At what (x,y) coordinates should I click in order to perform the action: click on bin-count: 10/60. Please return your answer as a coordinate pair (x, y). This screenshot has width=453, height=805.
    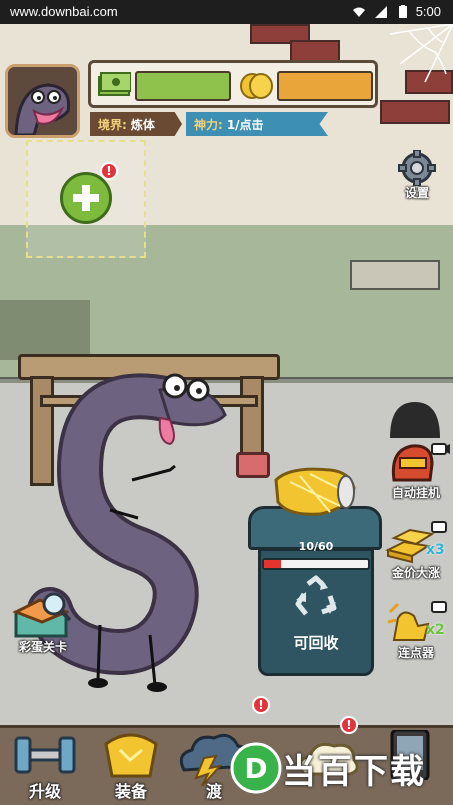
    Looking at the image, I should click on (316, 546).